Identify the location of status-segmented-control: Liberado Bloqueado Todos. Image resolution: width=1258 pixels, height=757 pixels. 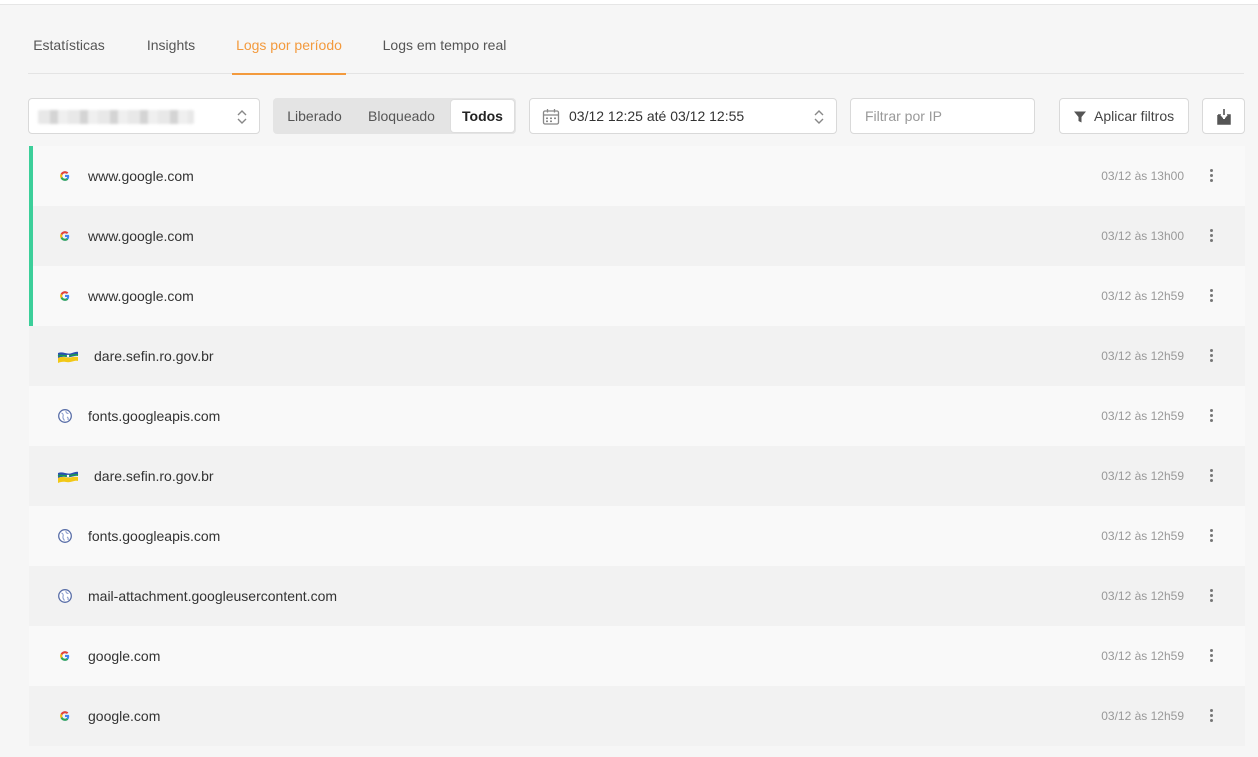
(394, 116).